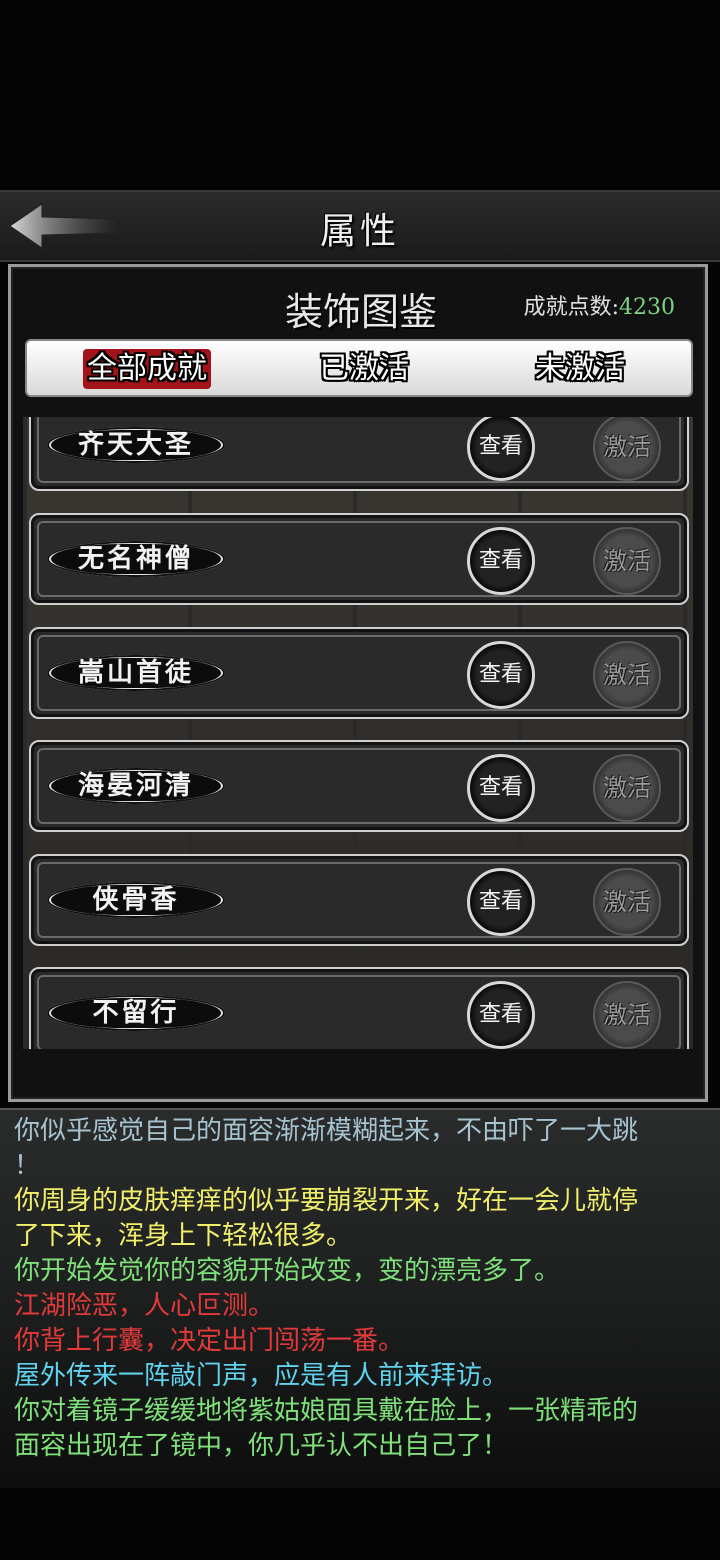  Describe the element at coordinates (359, 559) in the screenshot. I see `list-item: 无名神僧 查看 激活` at that location.